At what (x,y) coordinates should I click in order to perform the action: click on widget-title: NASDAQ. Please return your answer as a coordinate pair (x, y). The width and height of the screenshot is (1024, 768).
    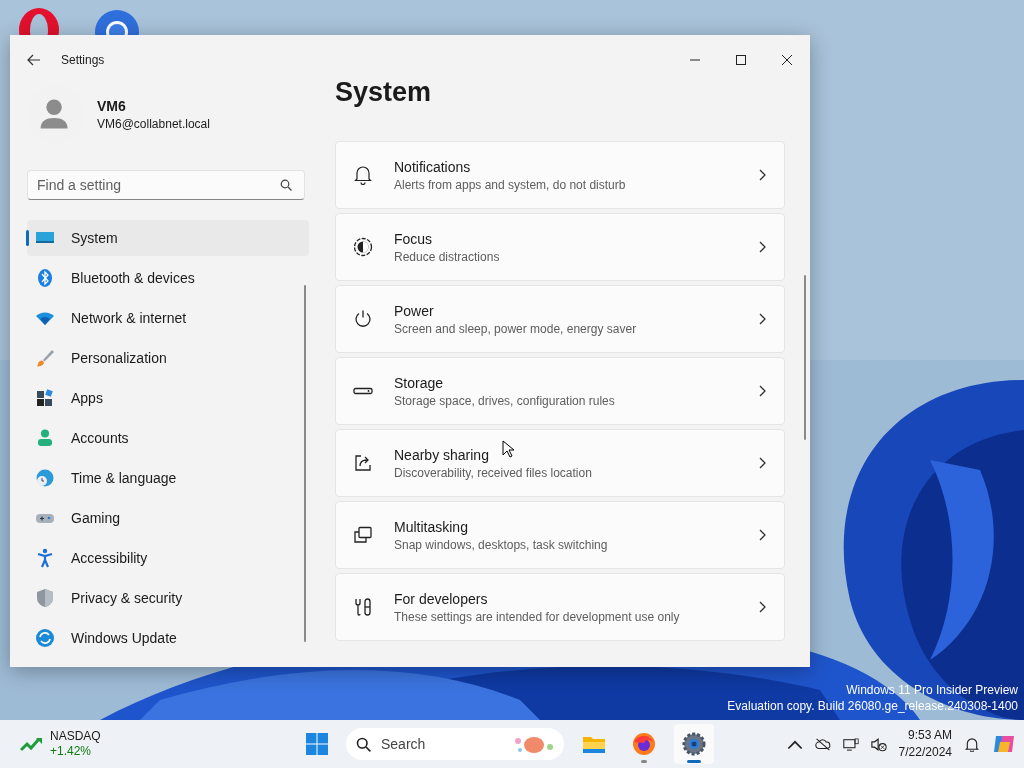
    Looking at the image, I should click on (75, 736).